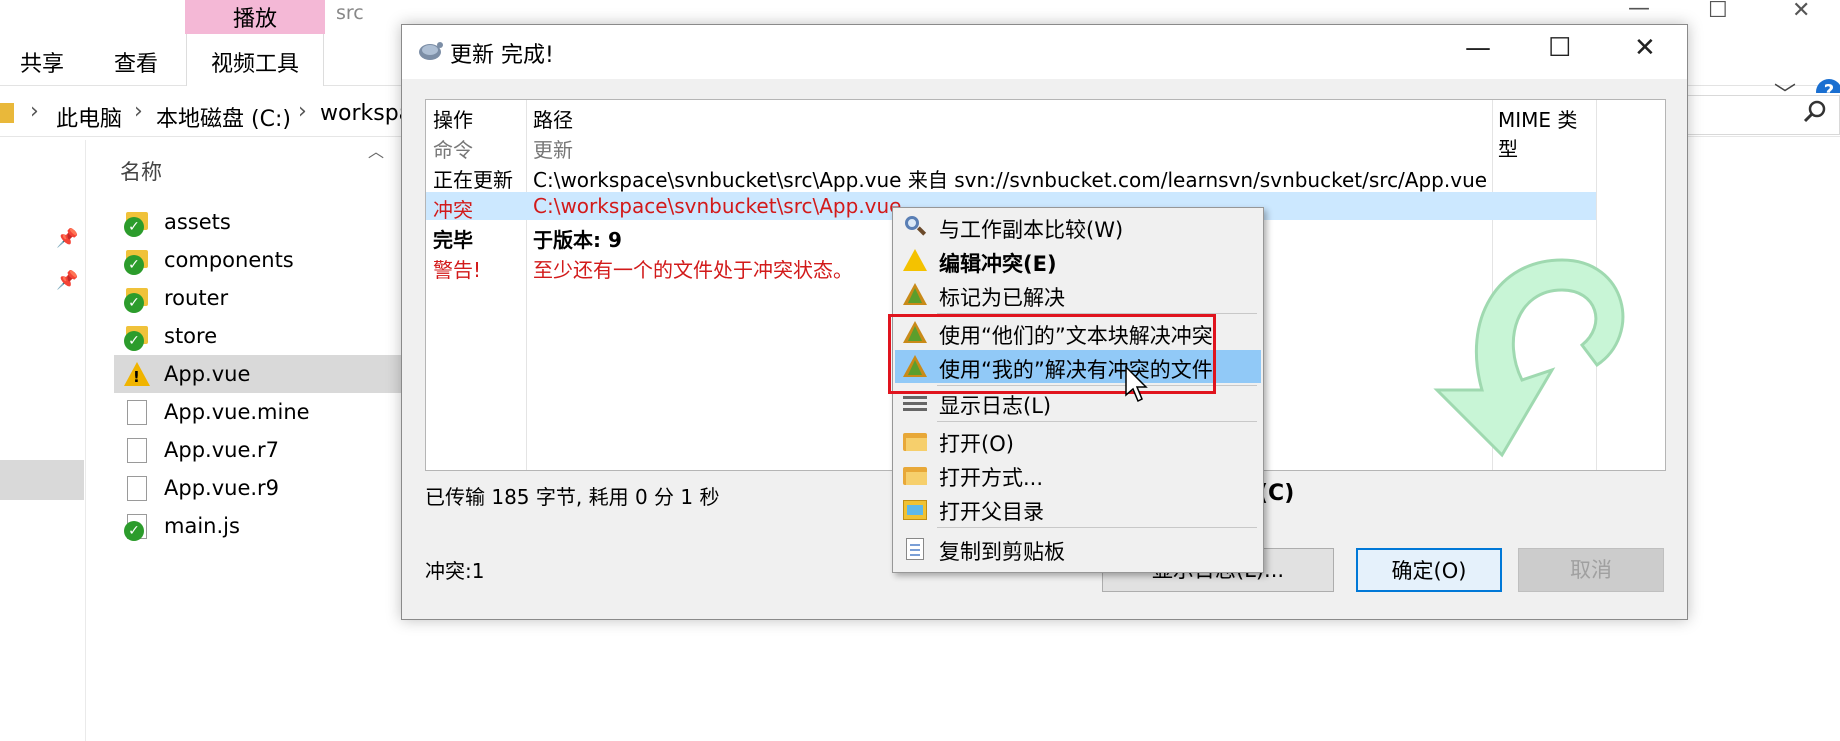 Image resolution: width=1840 pixels, height=741 pixels. Describe the element at coordinates (915, 261) in the screenshot. I see `edit-conflict-icon` at that location.